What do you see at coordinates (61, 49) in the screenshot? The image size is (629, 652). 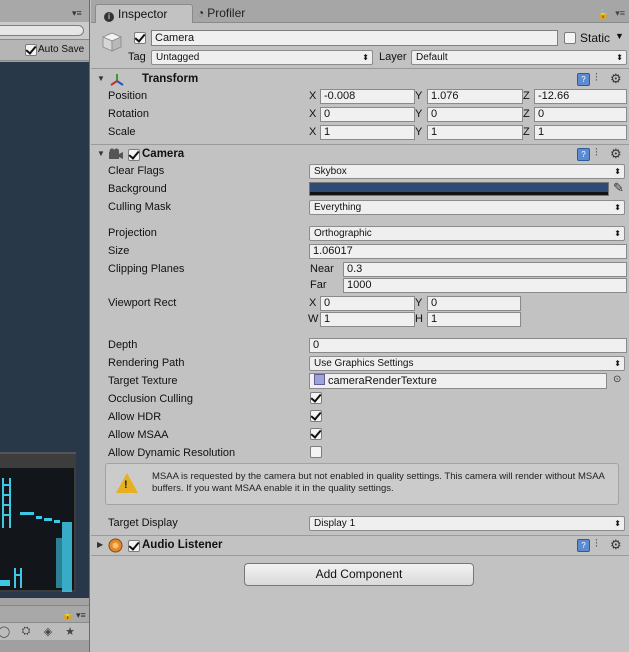 I see `auto-save-label: Auto Save` at bounding box center [61, 49].